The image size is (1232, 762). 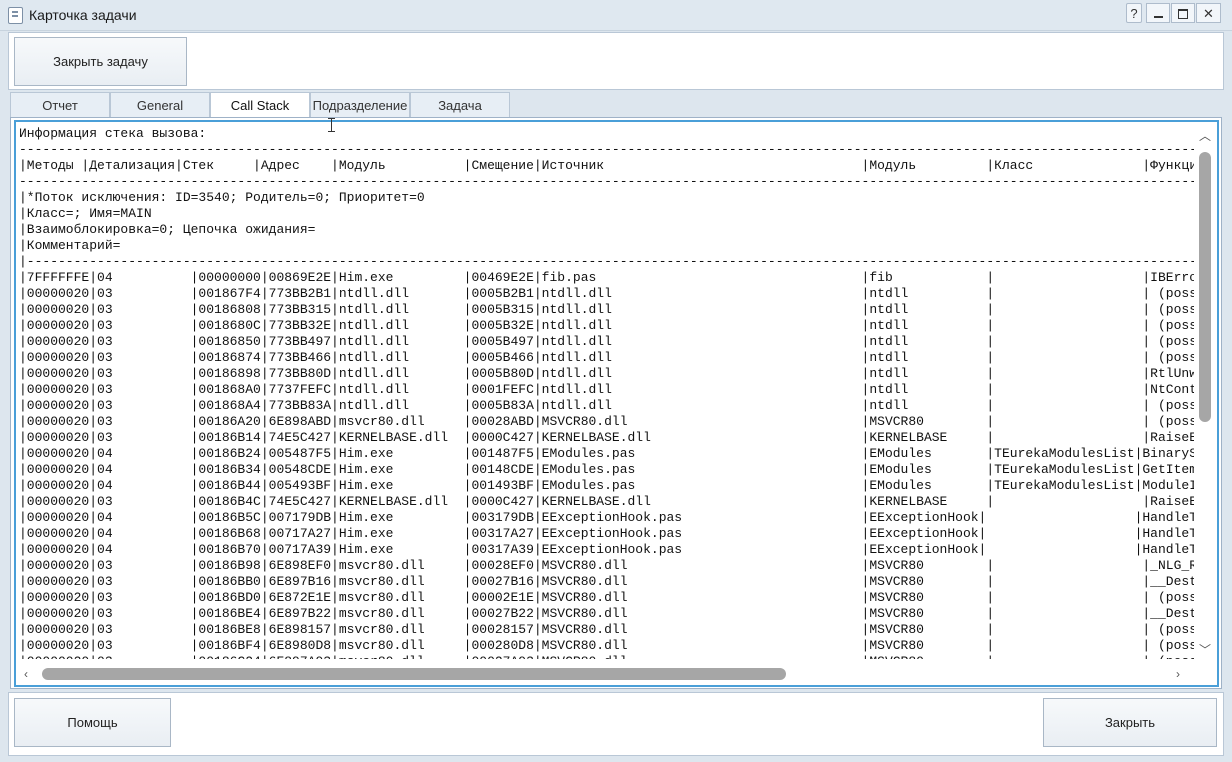 I want to click on tab-call-stack: Call Stack, so click(x=260, y=105).